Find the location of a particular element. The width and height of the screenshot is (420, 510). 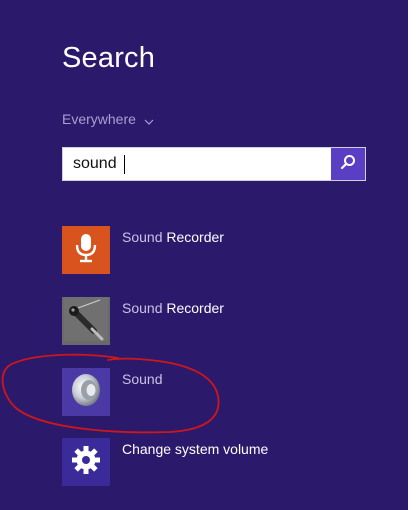

search-box is located at coordinates (214, 164).